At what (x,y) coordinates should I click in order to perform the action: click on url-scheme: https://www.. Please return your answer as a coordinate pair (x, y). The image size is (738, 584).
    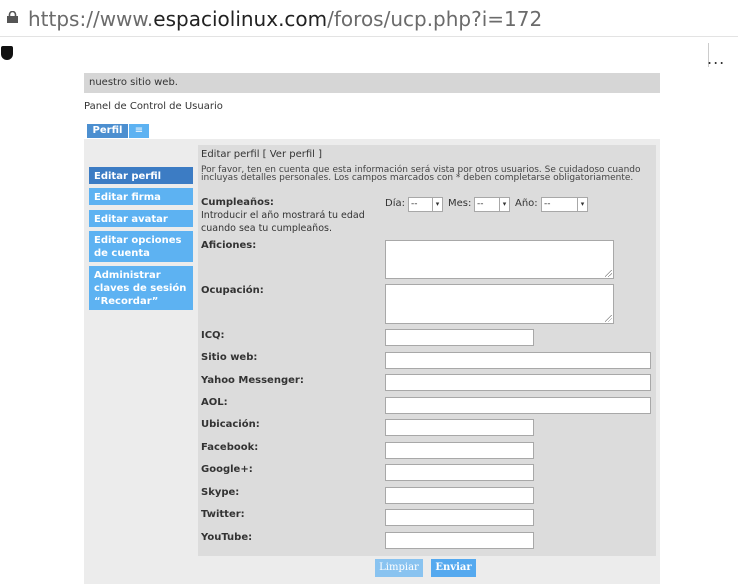
    Looking at the image, I should click on (91, 19).